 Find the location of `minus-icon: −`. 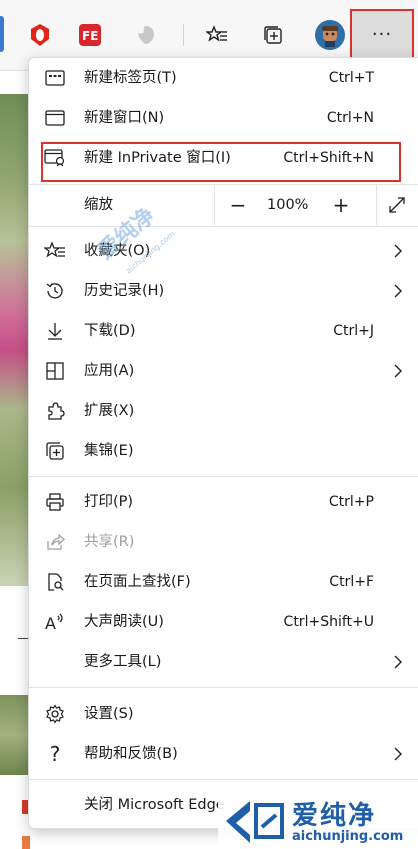

minus-icon: − is located at coordinates (238, 205).